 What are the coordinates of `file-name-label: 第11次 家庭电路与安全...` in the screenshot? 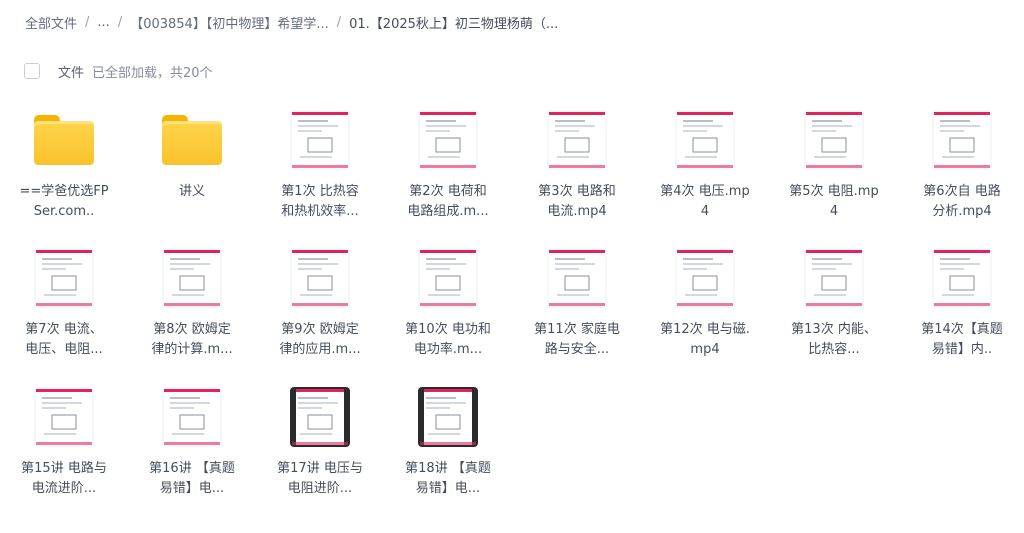 It's located at (577, 339).